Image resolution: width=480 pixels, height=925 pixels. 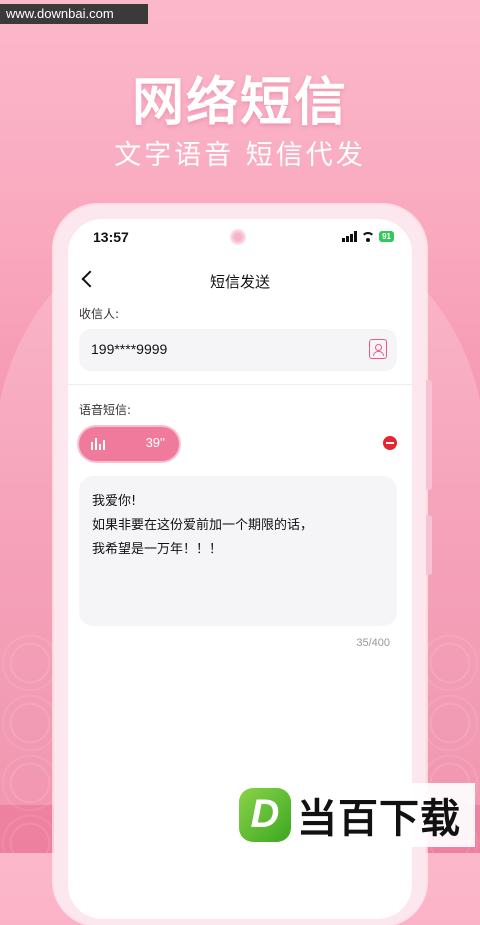 I want to click on nav-bar: 短信发送, so click(x=240, y=282).